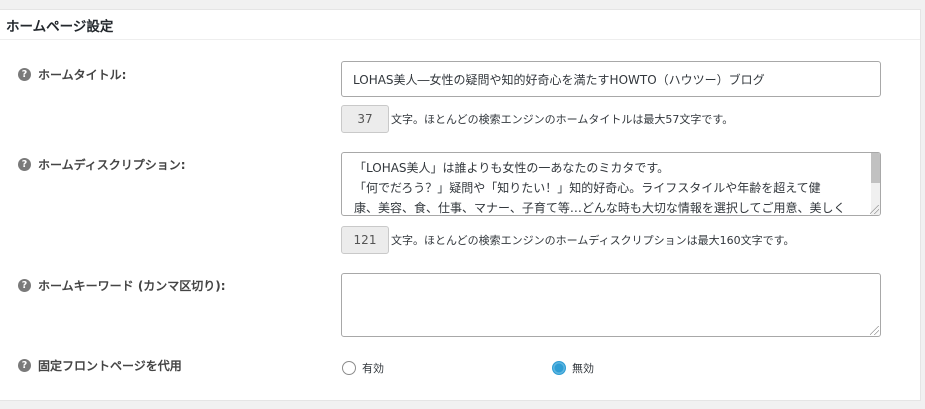 This screenshot has height=409, width=925. What do you see at coordinates (460, 25) in the screenshot?
I see `panel-header: ホームページ設定` at bounding box center [460, 25].